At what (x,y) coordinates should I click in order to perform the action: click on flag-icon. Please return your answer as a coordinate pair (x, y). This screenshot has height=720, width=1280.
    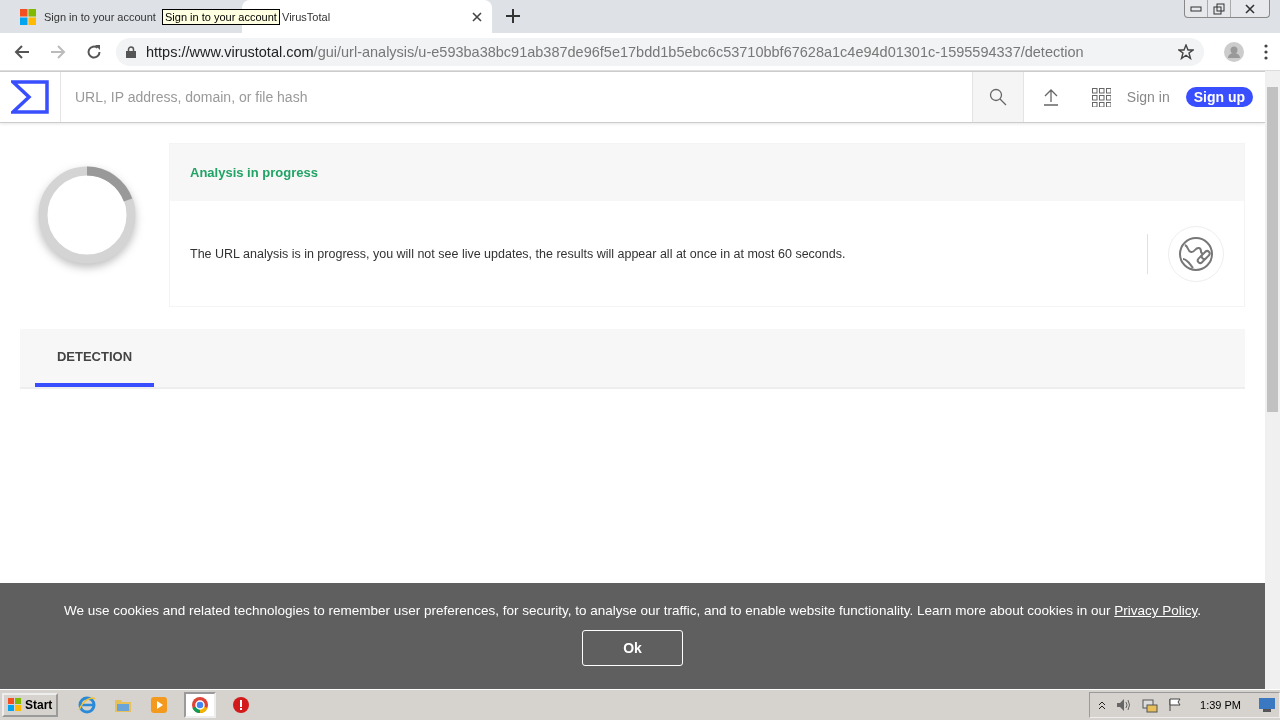
    Looking at the image, I should click on (1175, 705).